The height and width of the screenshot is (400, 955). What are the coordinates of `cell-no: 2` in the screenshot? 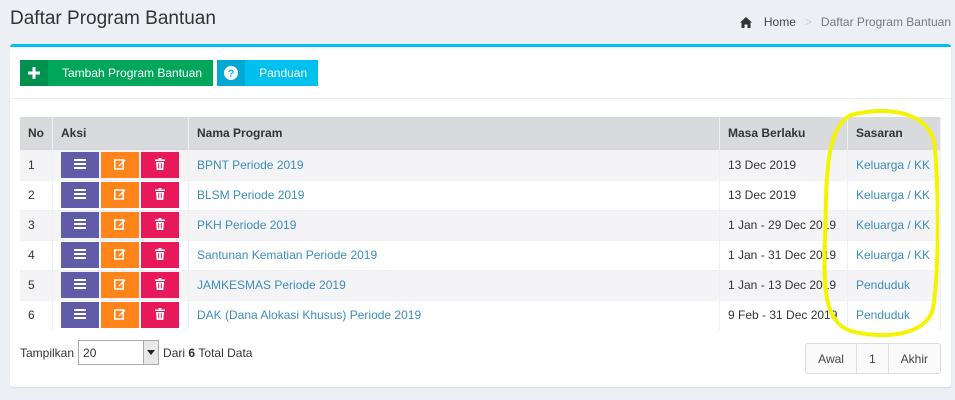 It's located at (36, 194).